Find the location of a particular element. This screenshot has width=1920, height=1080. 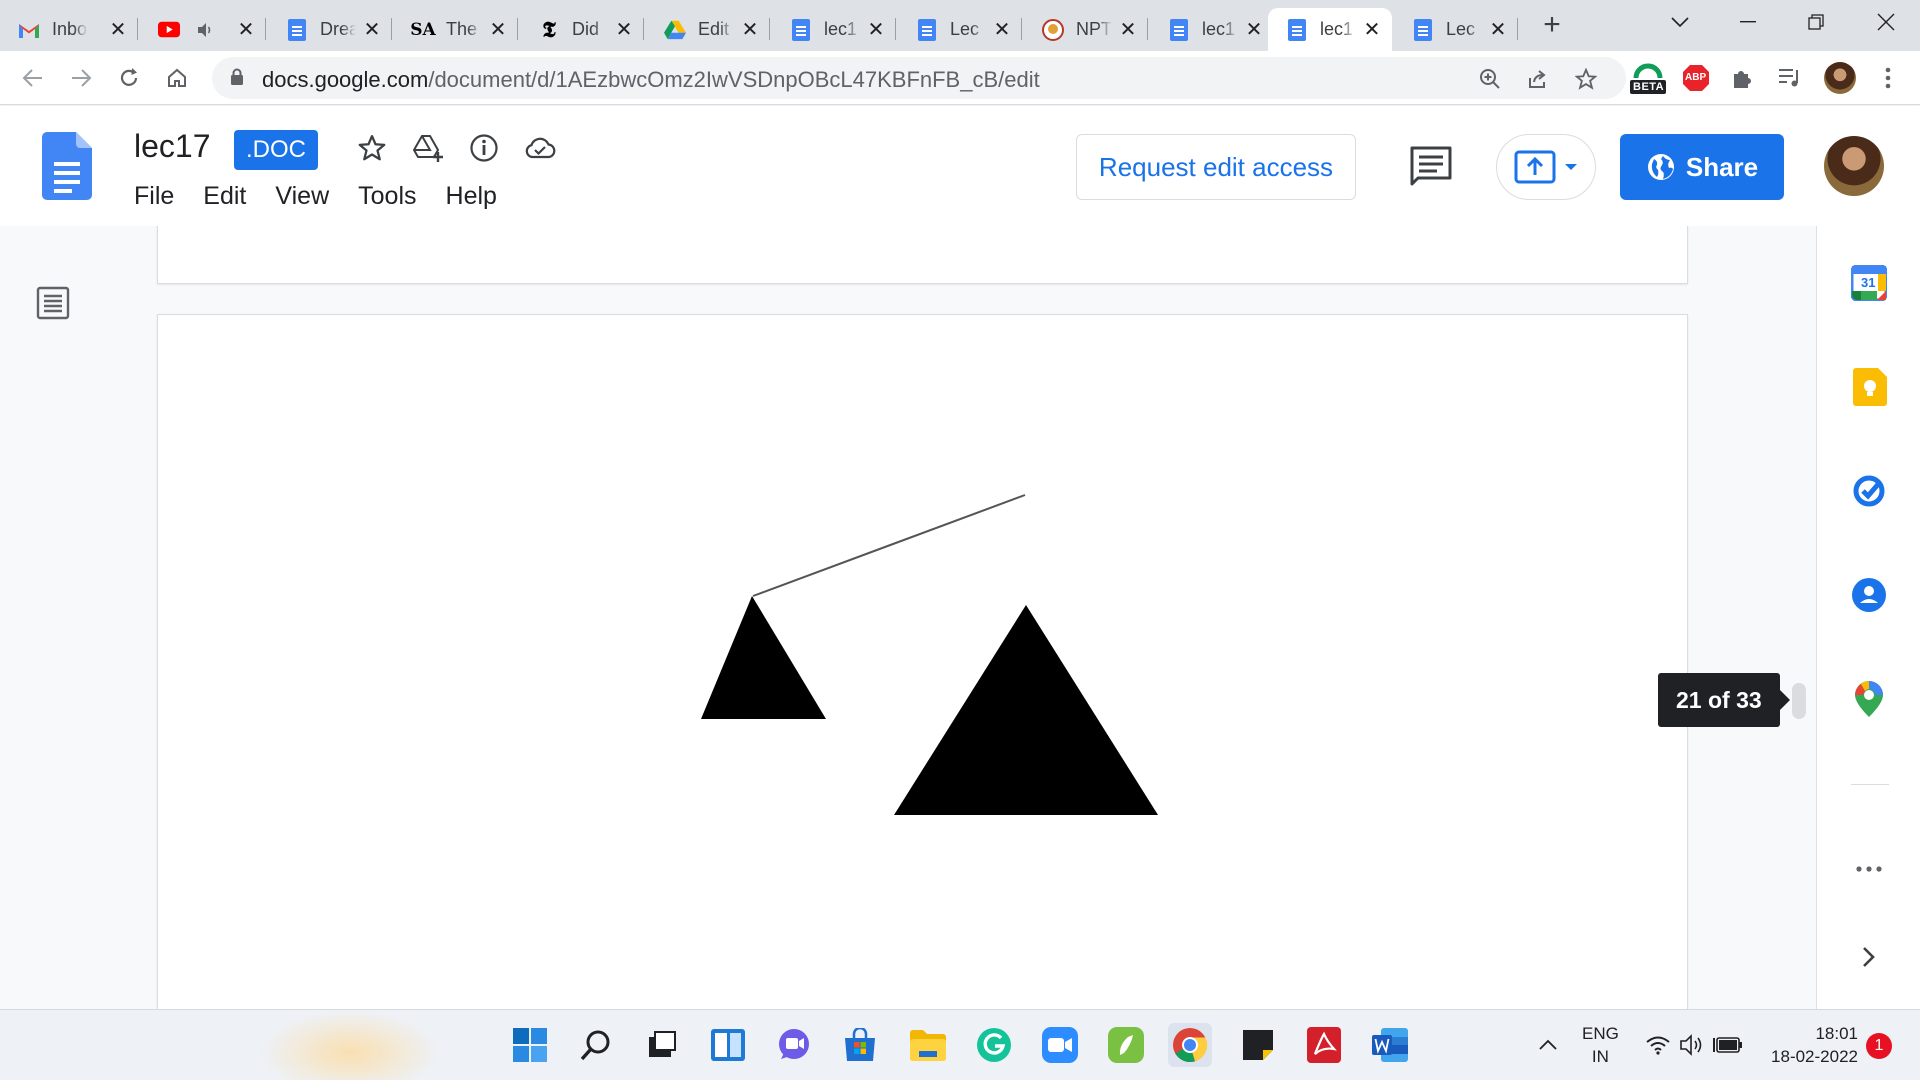

reload-button is located at coordinates (129, 78).